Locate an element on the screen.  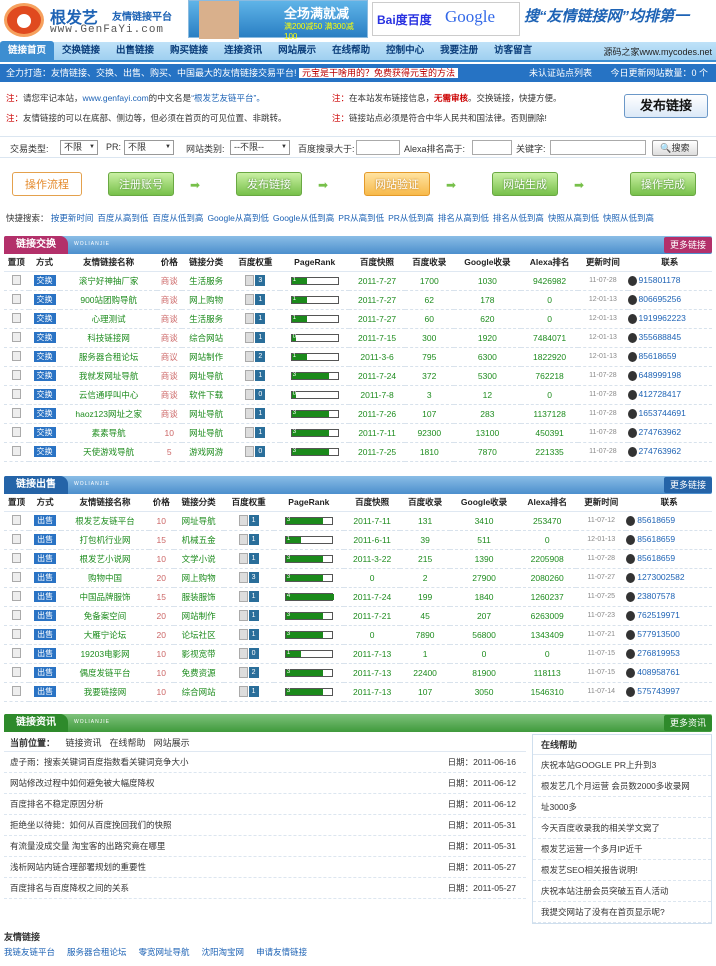
site-name-link: 大雁宁论坛 is located at coordinates (105, 635).